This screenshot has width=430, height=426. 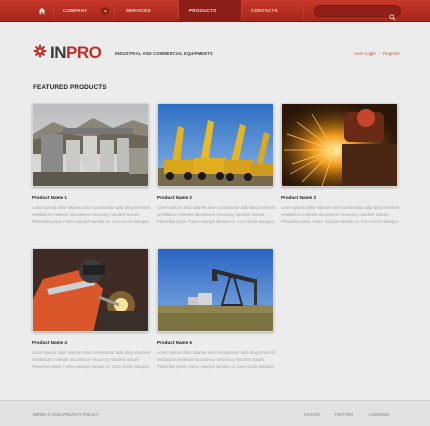 I want to click on footer-link-twitter: TWITTER, so click(x=343, y=414).